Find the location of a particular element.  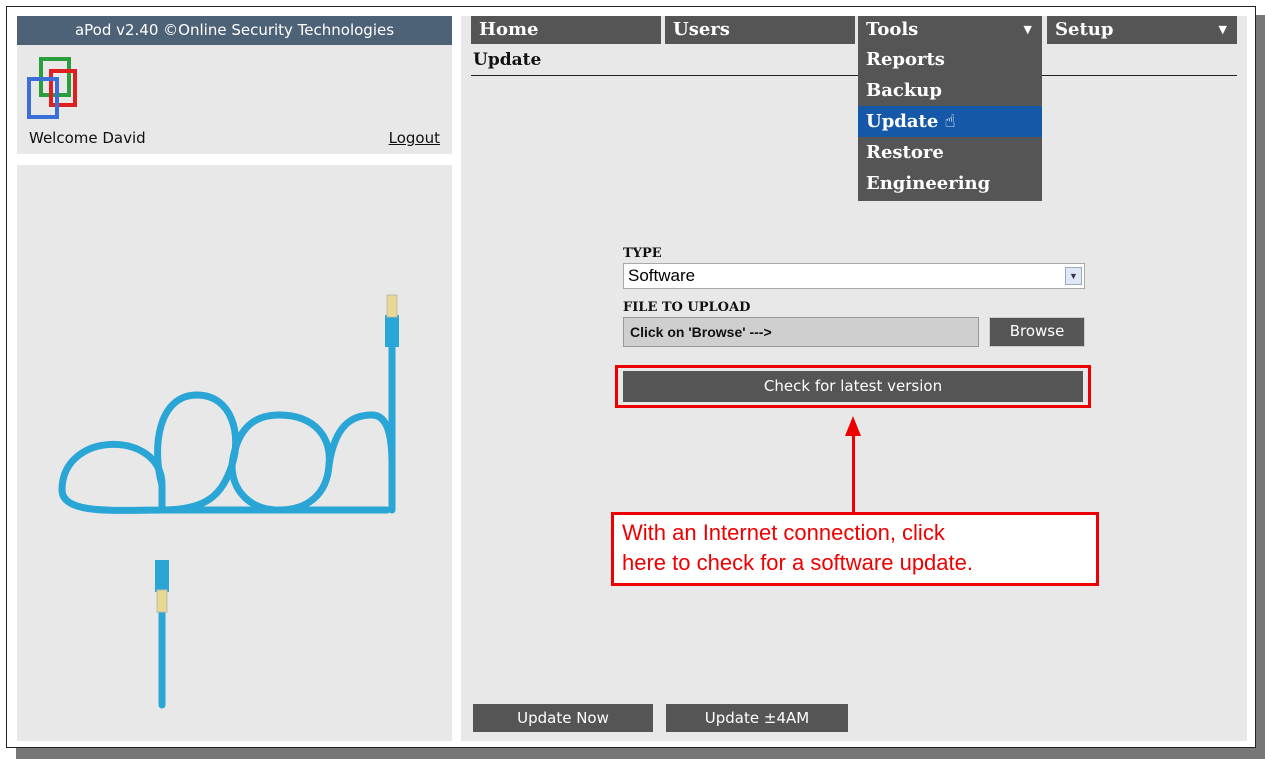

update-4am-button: Update ±4AM is located at coordinates (757, 718).